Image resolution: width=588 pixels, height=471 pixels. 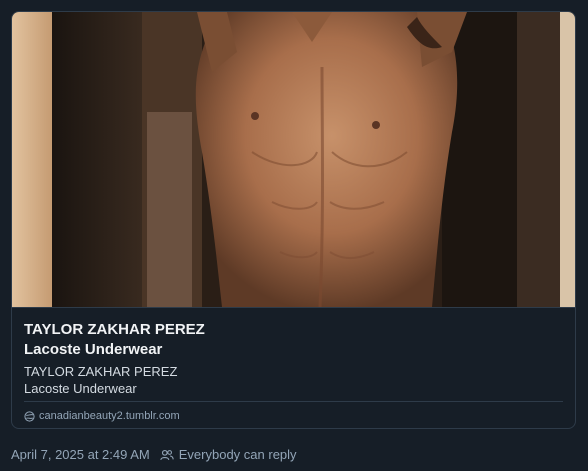 What do you see at coordinates (80, 388) in the screenshot?
I see `link-description-line-2: Lacoste Underwear` at bounding box center [80, 388].